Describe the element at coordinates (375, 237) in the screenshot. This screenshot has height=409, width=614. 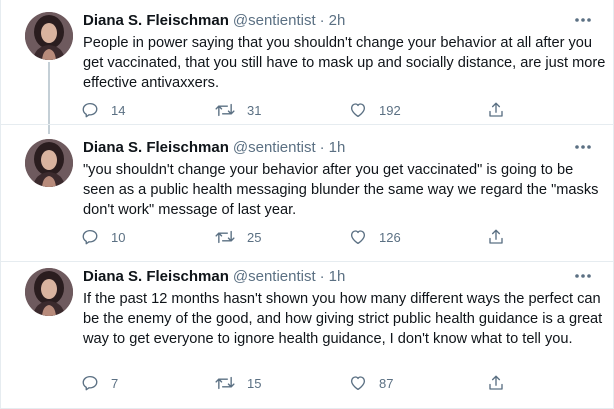
I see `like-button: 126` at that location.